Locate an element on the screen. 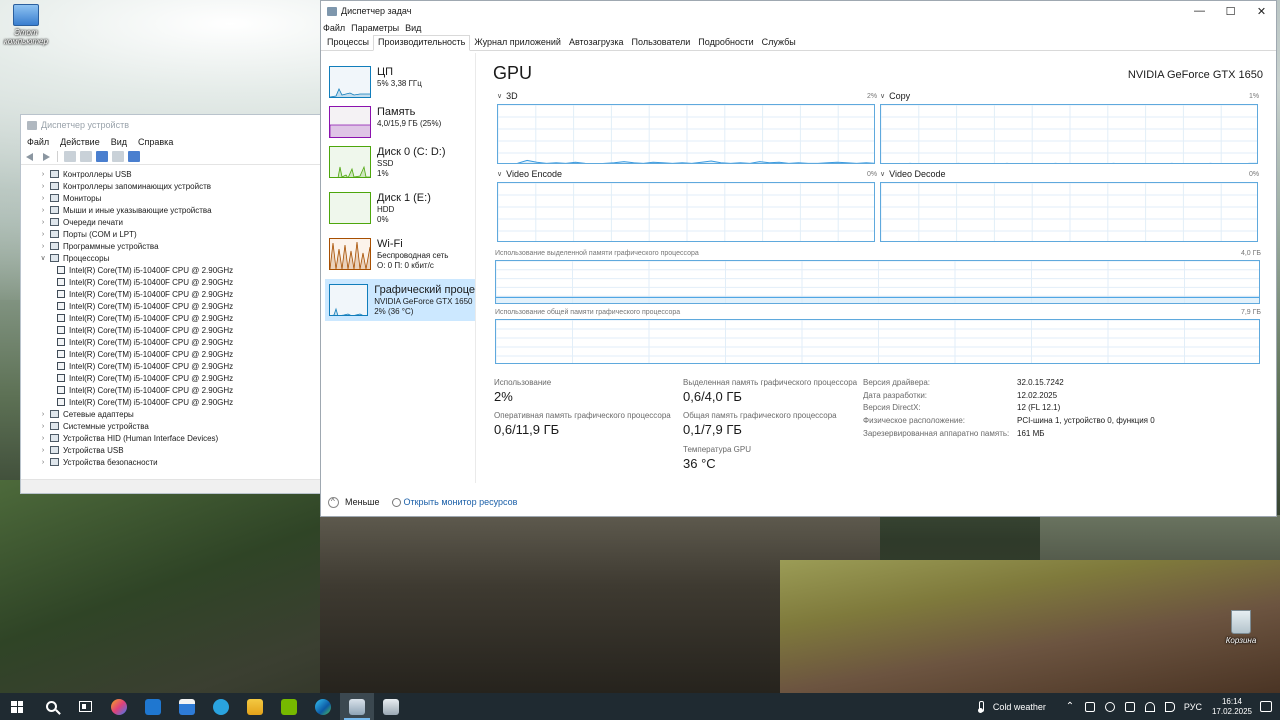  chevron-up-icon: ⌃ is located at coordinates (1070, 706).